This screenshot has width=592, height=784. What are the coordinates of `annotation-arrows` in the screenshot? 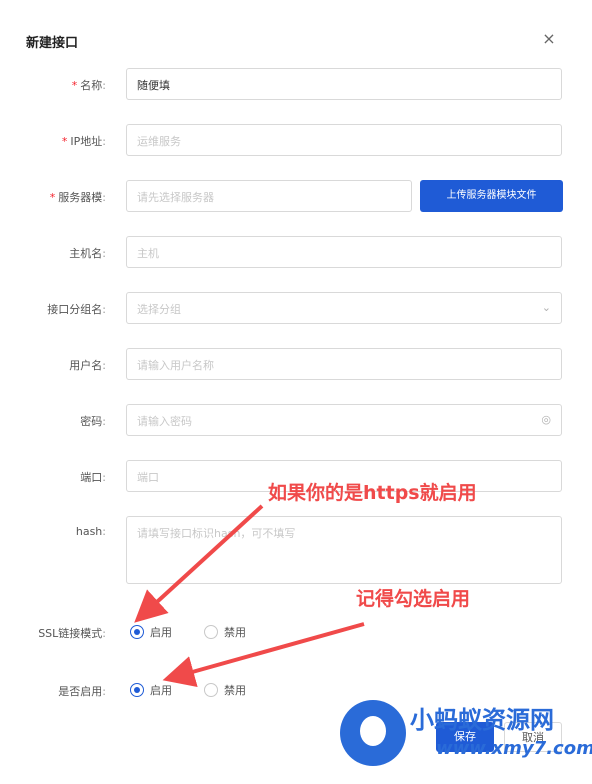 It's located at (249, 596).